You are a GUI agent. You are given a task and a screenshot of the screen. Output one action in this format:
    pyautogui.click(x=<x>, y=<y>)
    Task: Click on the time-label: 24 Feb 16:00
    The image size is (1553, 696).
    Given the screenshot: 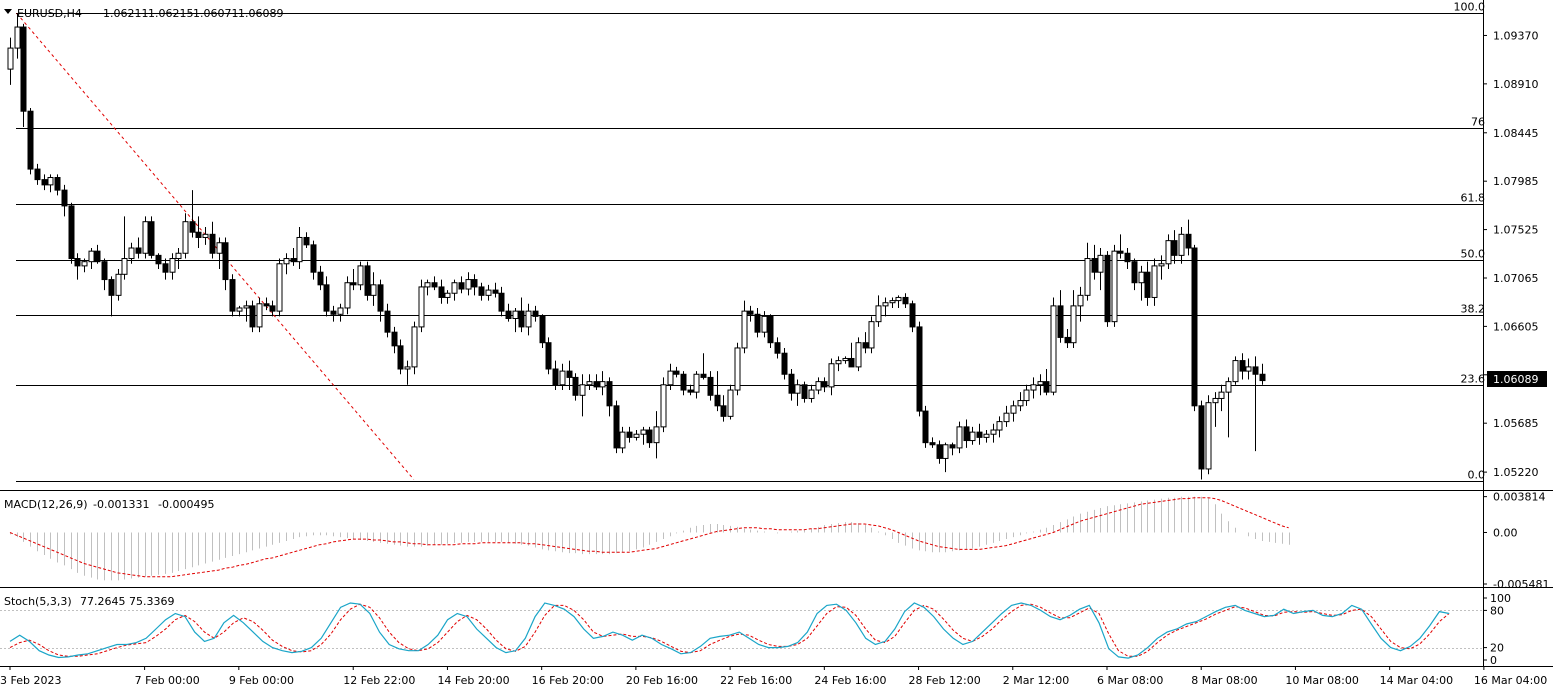 What is the action you would take?
    pyautogui.click(x=850, y=680)
    